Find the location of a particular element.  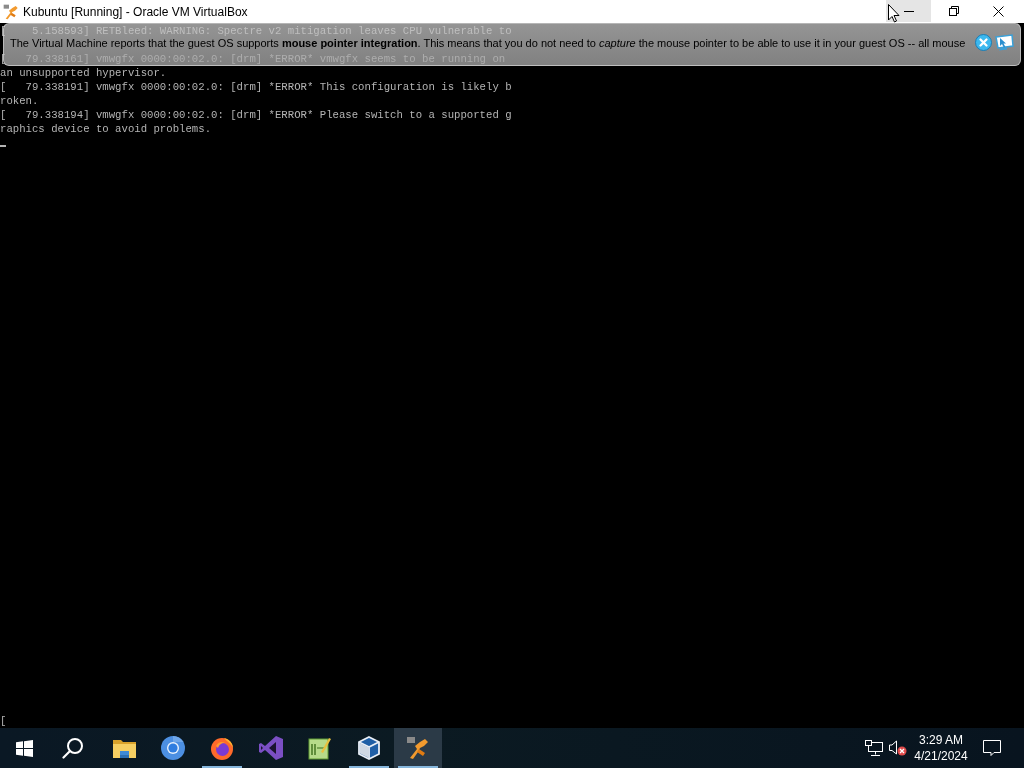

ribbon-logo-icon is located at coordinates (271, 748).